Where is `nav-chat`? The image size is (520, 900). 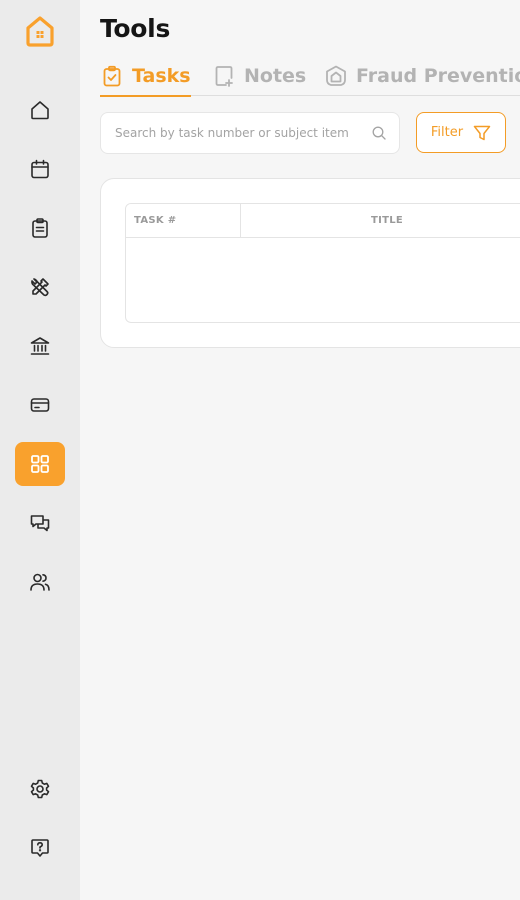 nav-chat is located at coordinates (40, 523).